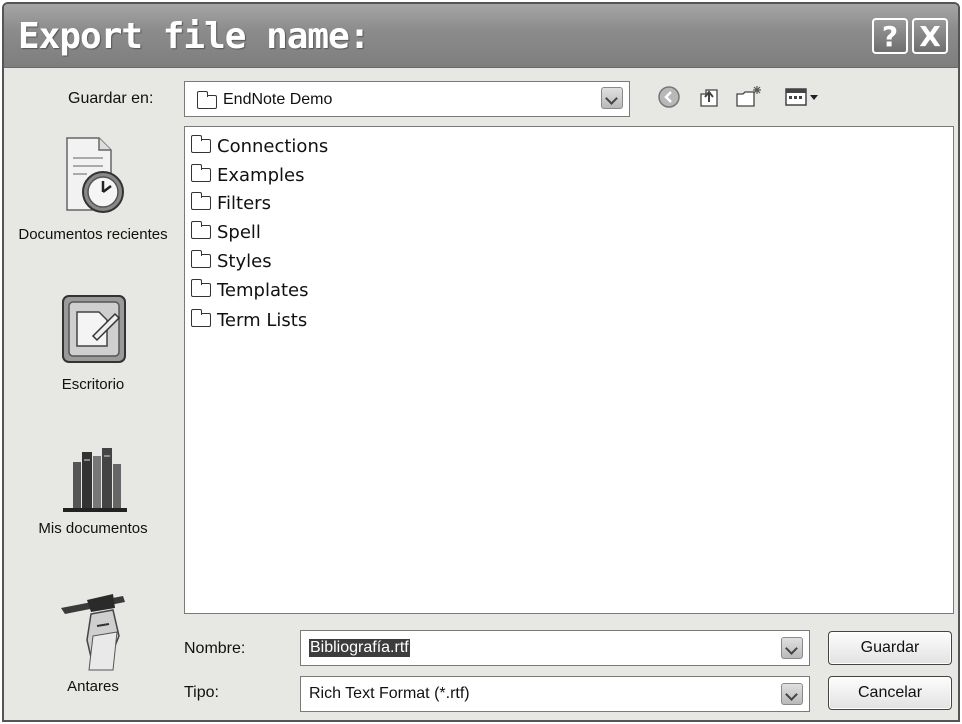 This screenshot has height=724, width=962. What do you see at coordinates (890, 36) in the screenshot?
I see `help-button: ?` at bounding box center [890, 36].